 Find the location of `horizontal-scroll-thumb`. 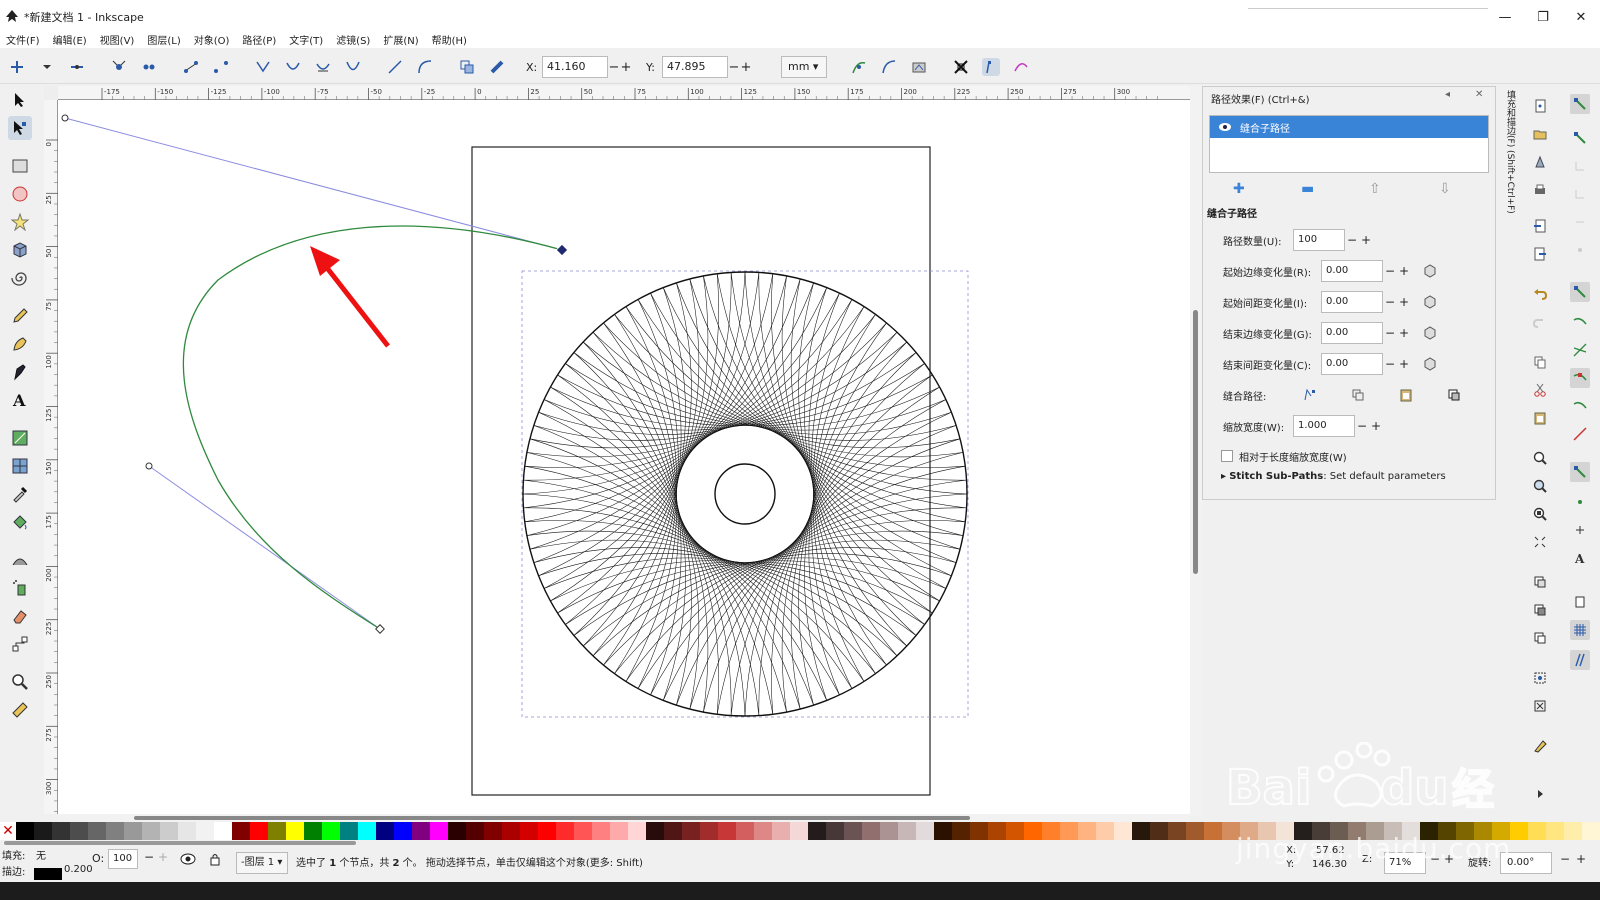

horizontal-scroll-thumb is located at coordinates (552, 818).